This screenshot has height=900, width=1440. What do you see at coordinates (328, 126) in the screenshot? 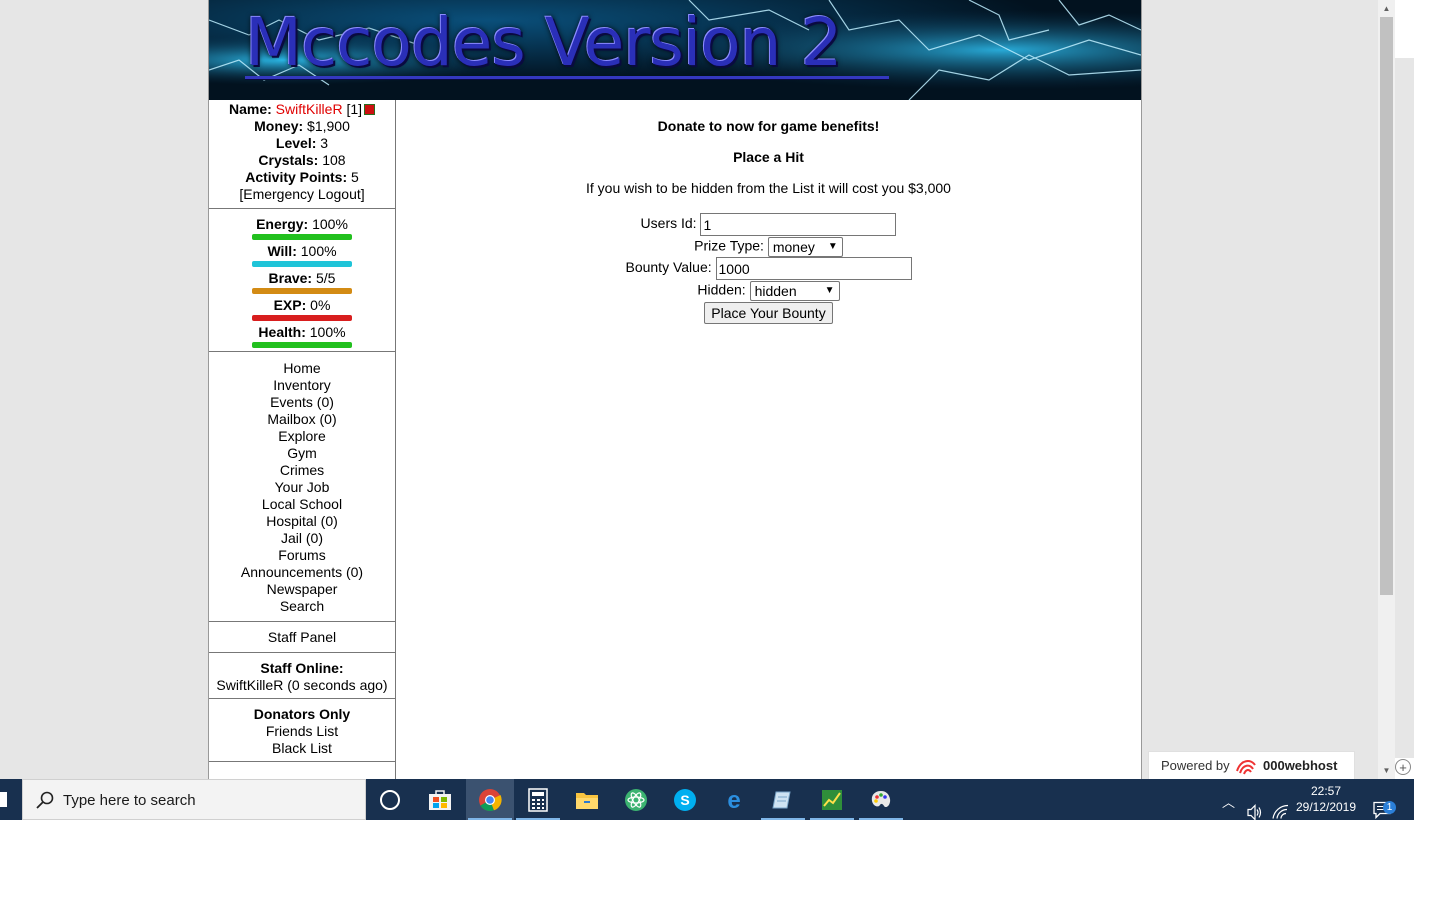
I see `money-value: $1,900` at bounding box center [328, 126].